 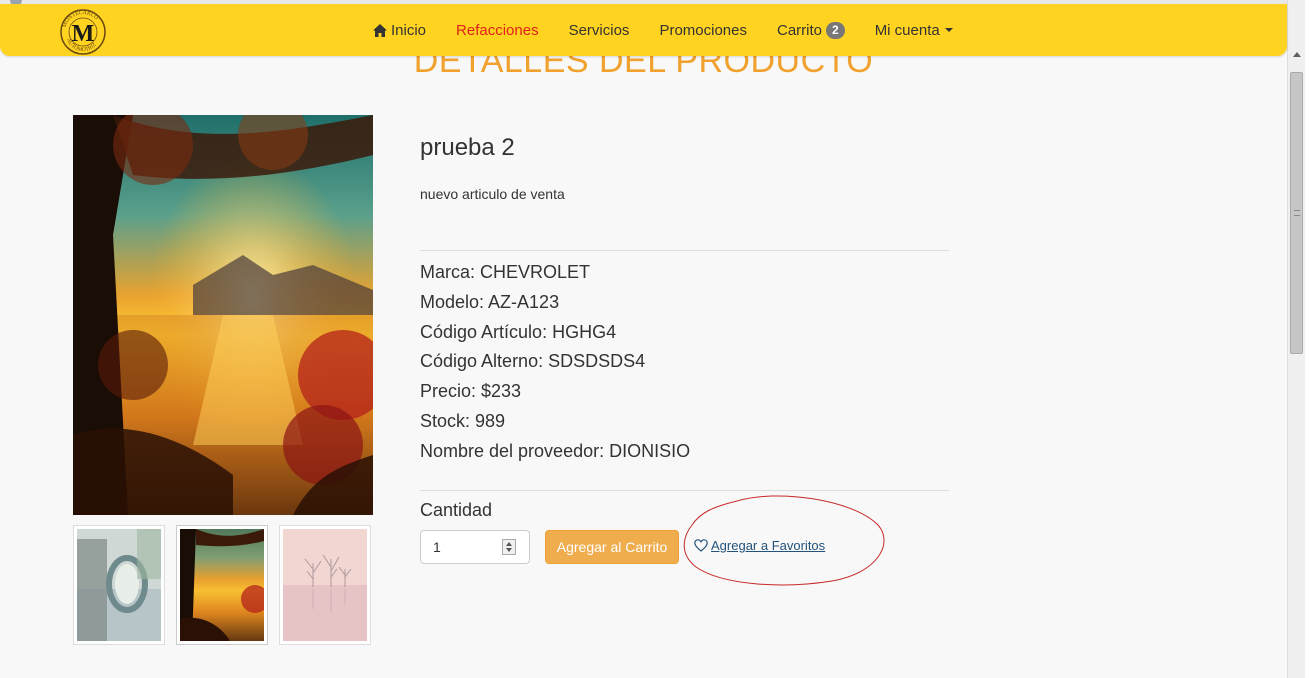 I want to click on nav-item-carrito: Carrito 2, so click(x=810, y=30).